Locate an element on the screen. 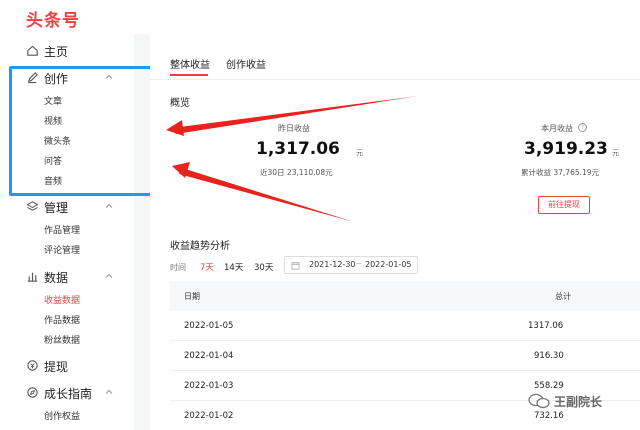 Image resolution: width=640 pixels, height=430 pixels. date-end: 2022-01-05 is located at coordinates (388, 264).